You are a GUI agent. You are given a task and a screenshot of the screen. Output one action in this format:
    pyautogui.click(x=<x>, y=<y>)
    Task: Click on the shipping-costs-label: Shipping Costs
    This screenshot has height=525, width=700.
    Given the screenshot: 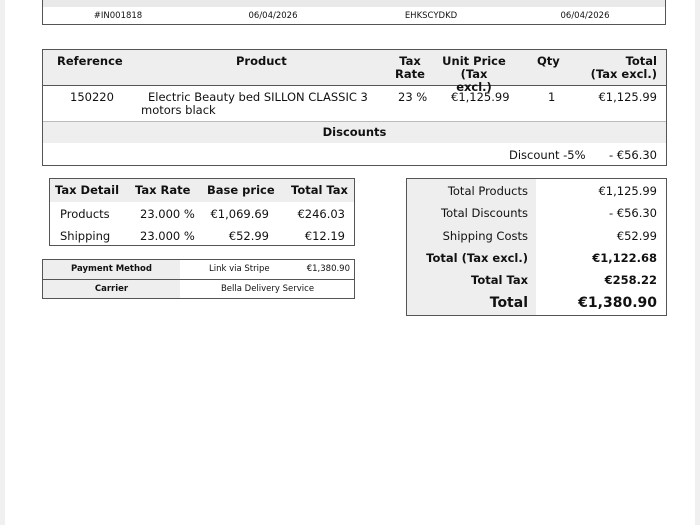 What is the action you would take?
    pyautogui.click(x=485, y=236)
    